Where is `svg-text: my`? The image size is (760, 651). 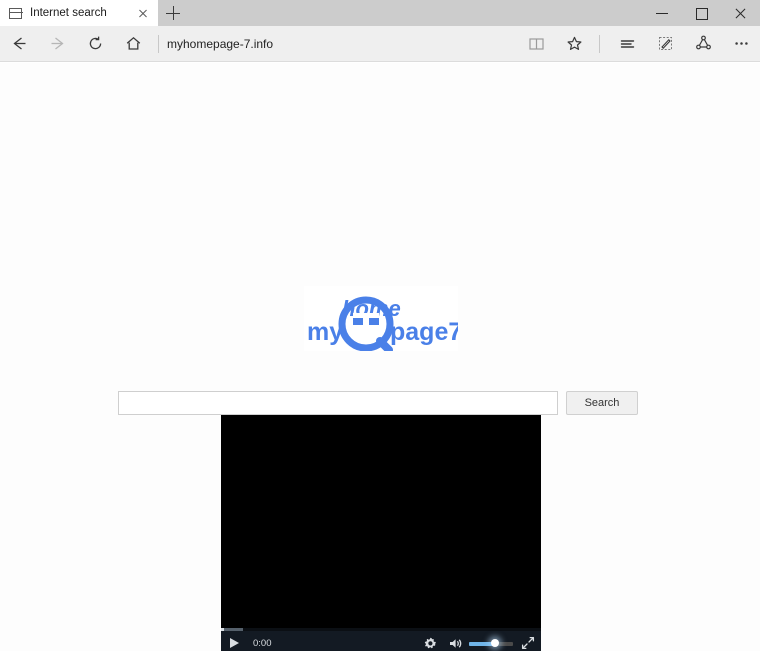
svg-text: my is located at coordinates (325, 332).